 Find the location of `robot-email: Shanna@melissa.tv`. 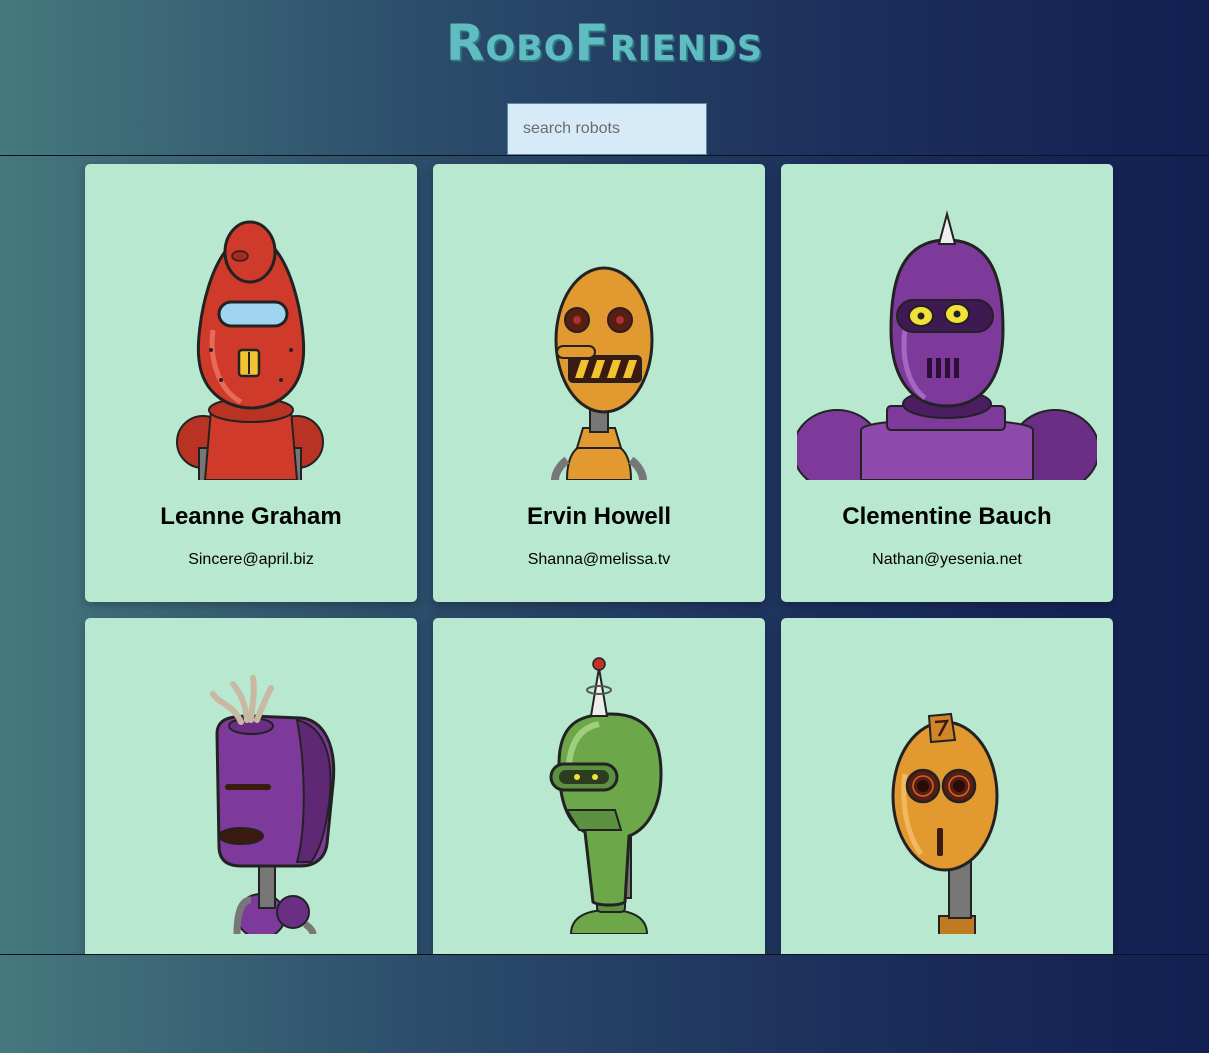

robot-email: Shanna@melissa.tv is located at coordinates (599, 559).